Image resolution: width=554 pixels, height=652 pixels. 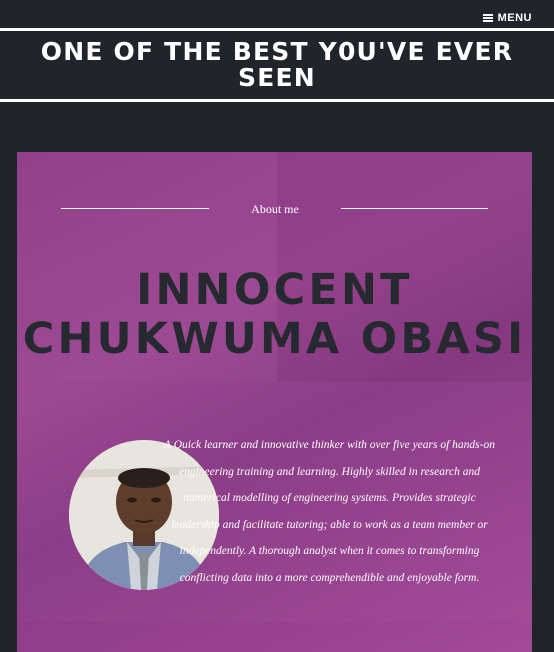 What do you see at coordinates (514, 18) in the screenshot?
I see `menu-label: MENU` at bounding box center [514, 18].